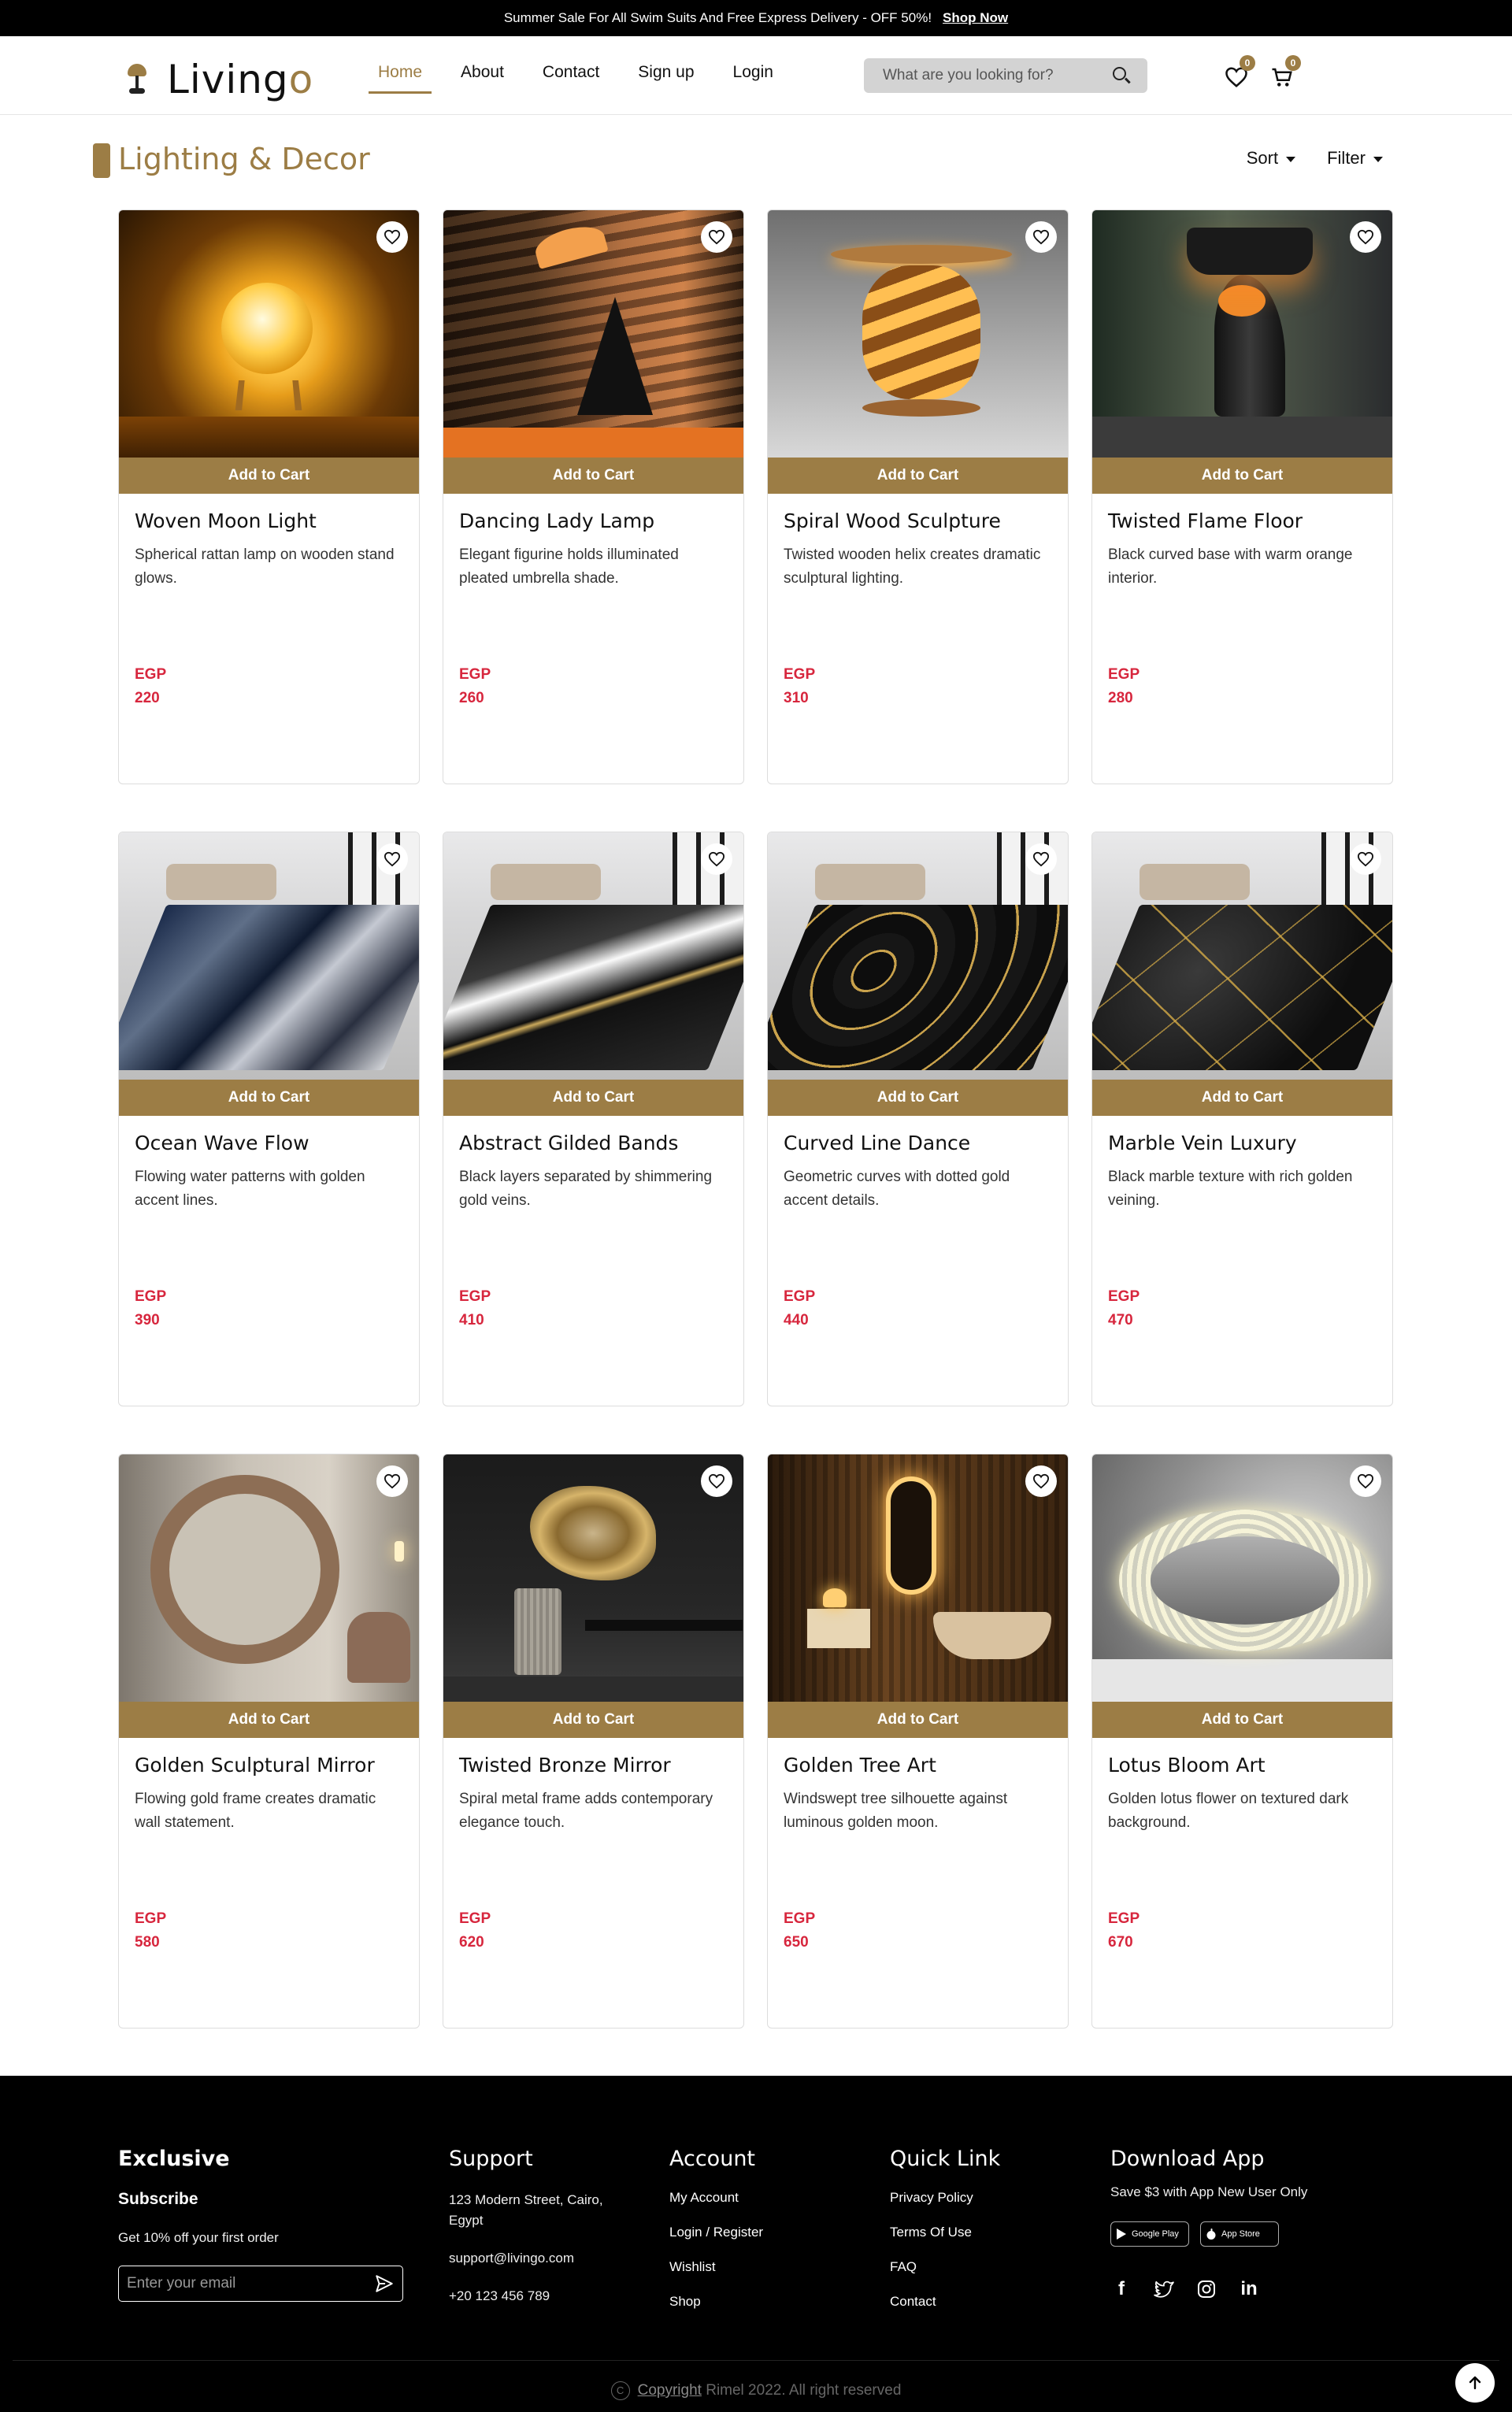 This screenshot has width=1512, height=2412. What do you see at coordinates (400, 78) in the screenshot?
I see `nav-home: Home` at bounding box center [400, 78].